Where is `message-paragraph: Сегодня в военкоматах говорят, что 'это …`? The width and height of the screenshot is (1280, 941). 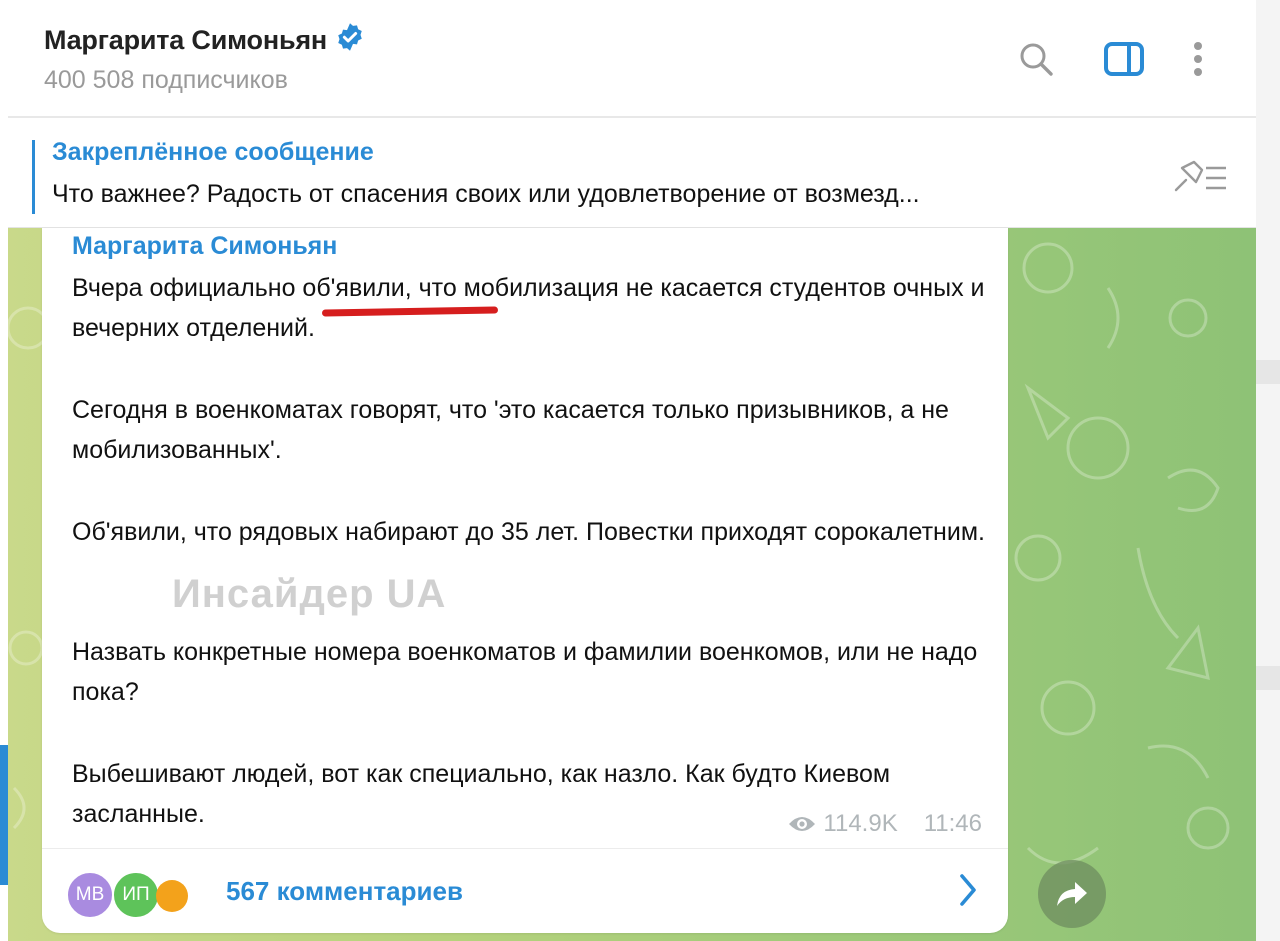 message-paragraph: Сегодня в военкоматах говорят, что 'это … is located at coordinates (510, 430).